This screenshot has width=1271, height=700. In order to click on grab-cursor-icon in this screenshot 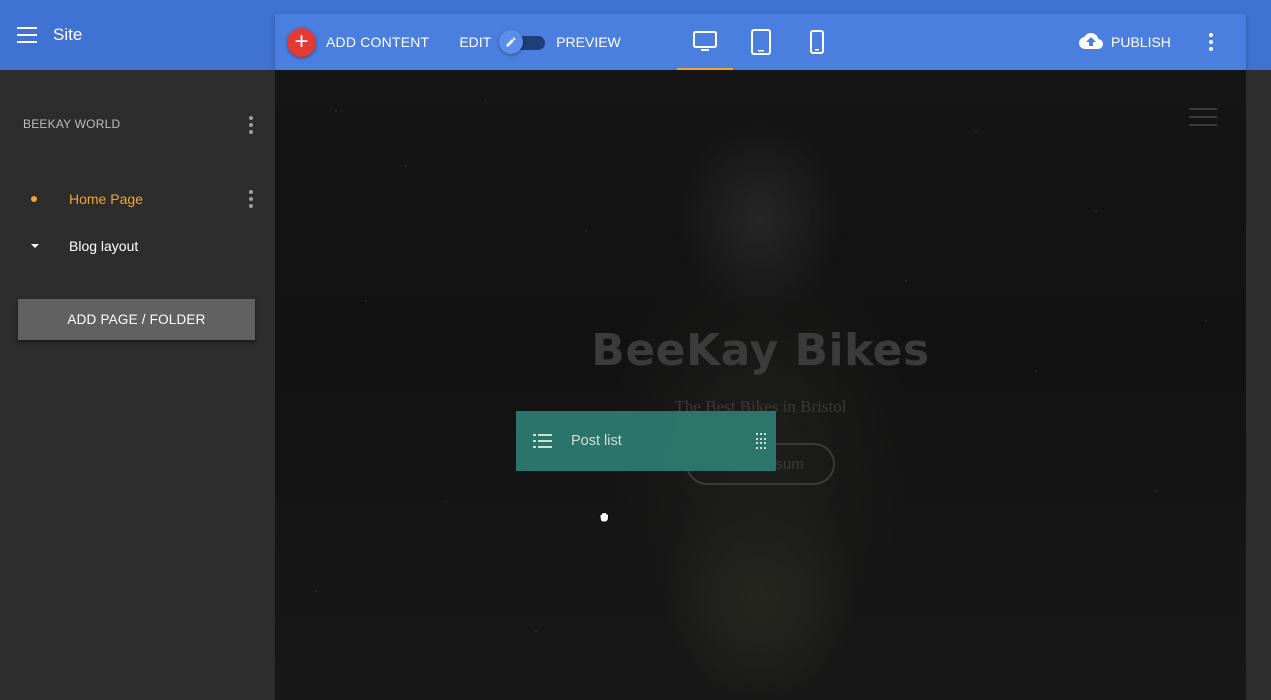, I will do `click(604, 517)`.